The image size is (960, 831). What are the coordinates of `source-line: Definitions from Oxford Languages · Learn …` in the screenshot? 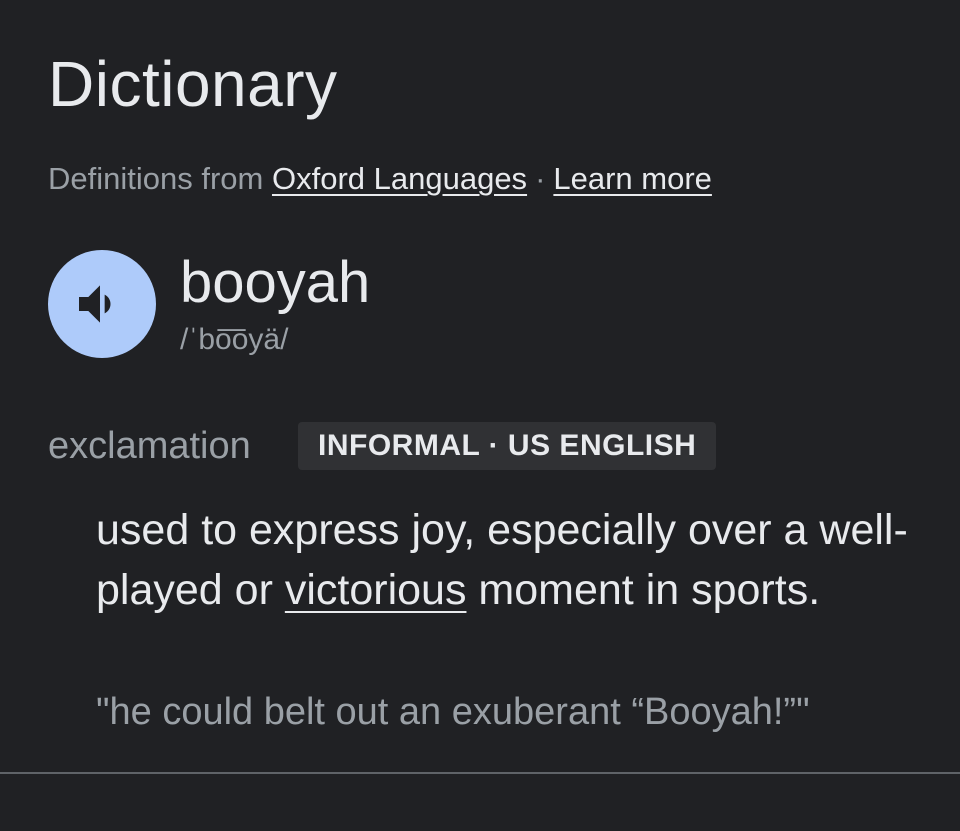 It's located at (380, 178).